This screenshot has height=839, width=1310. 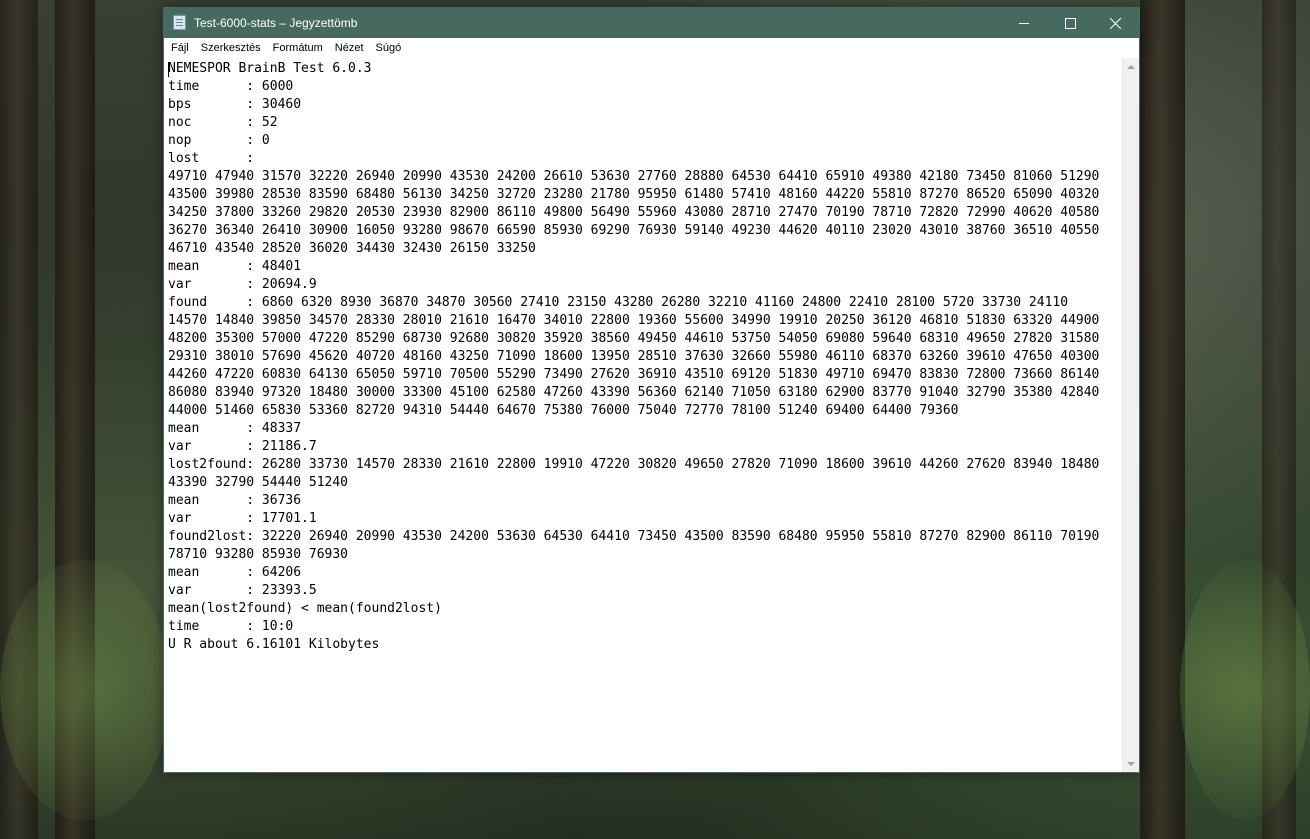 What do you see at coordinates (180, 48) in the screenshot?
I see `menu-file: Fájl` at bounding box center [180, 48].